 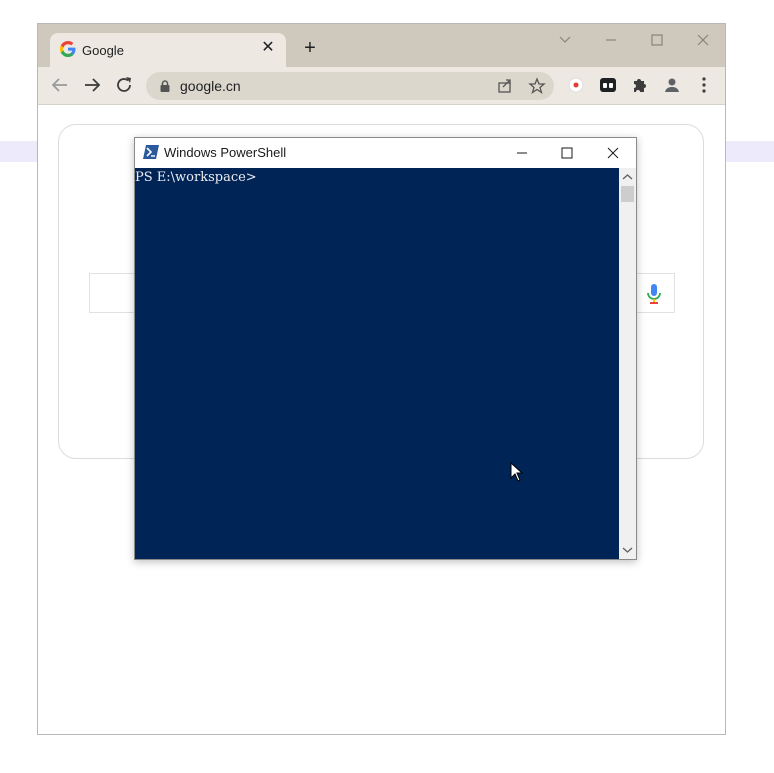 I want to click on mouse-pointer-icon, so click(x=517, y=472).